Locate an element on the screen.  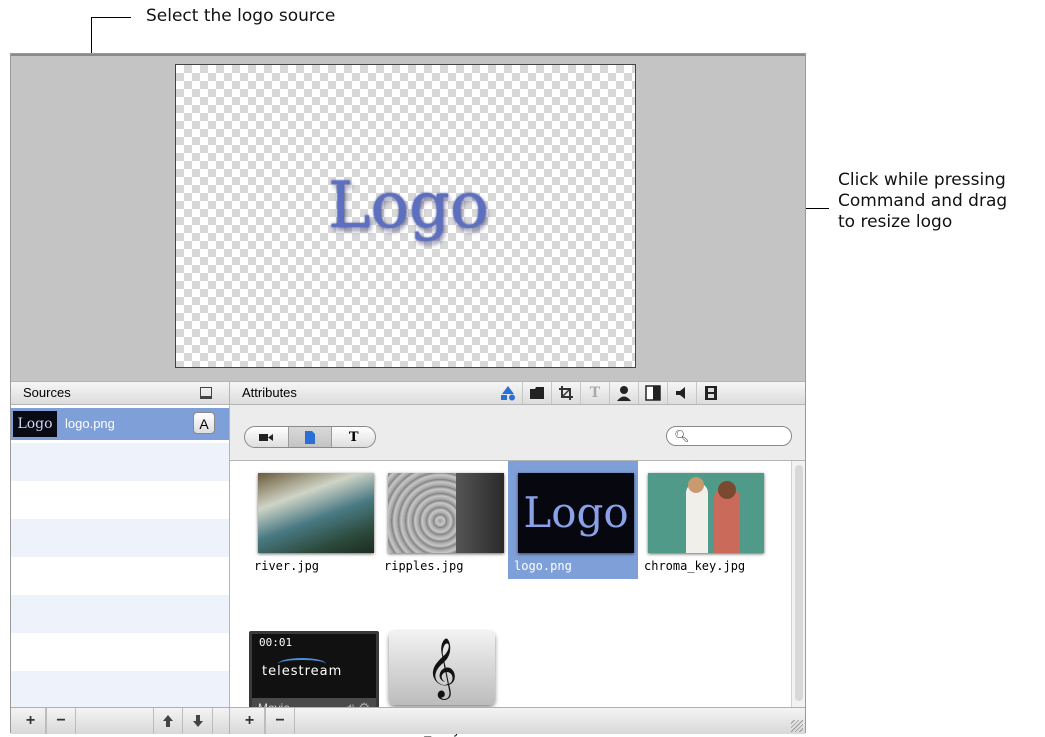
folder-icon is located at coordinates (537, 393).